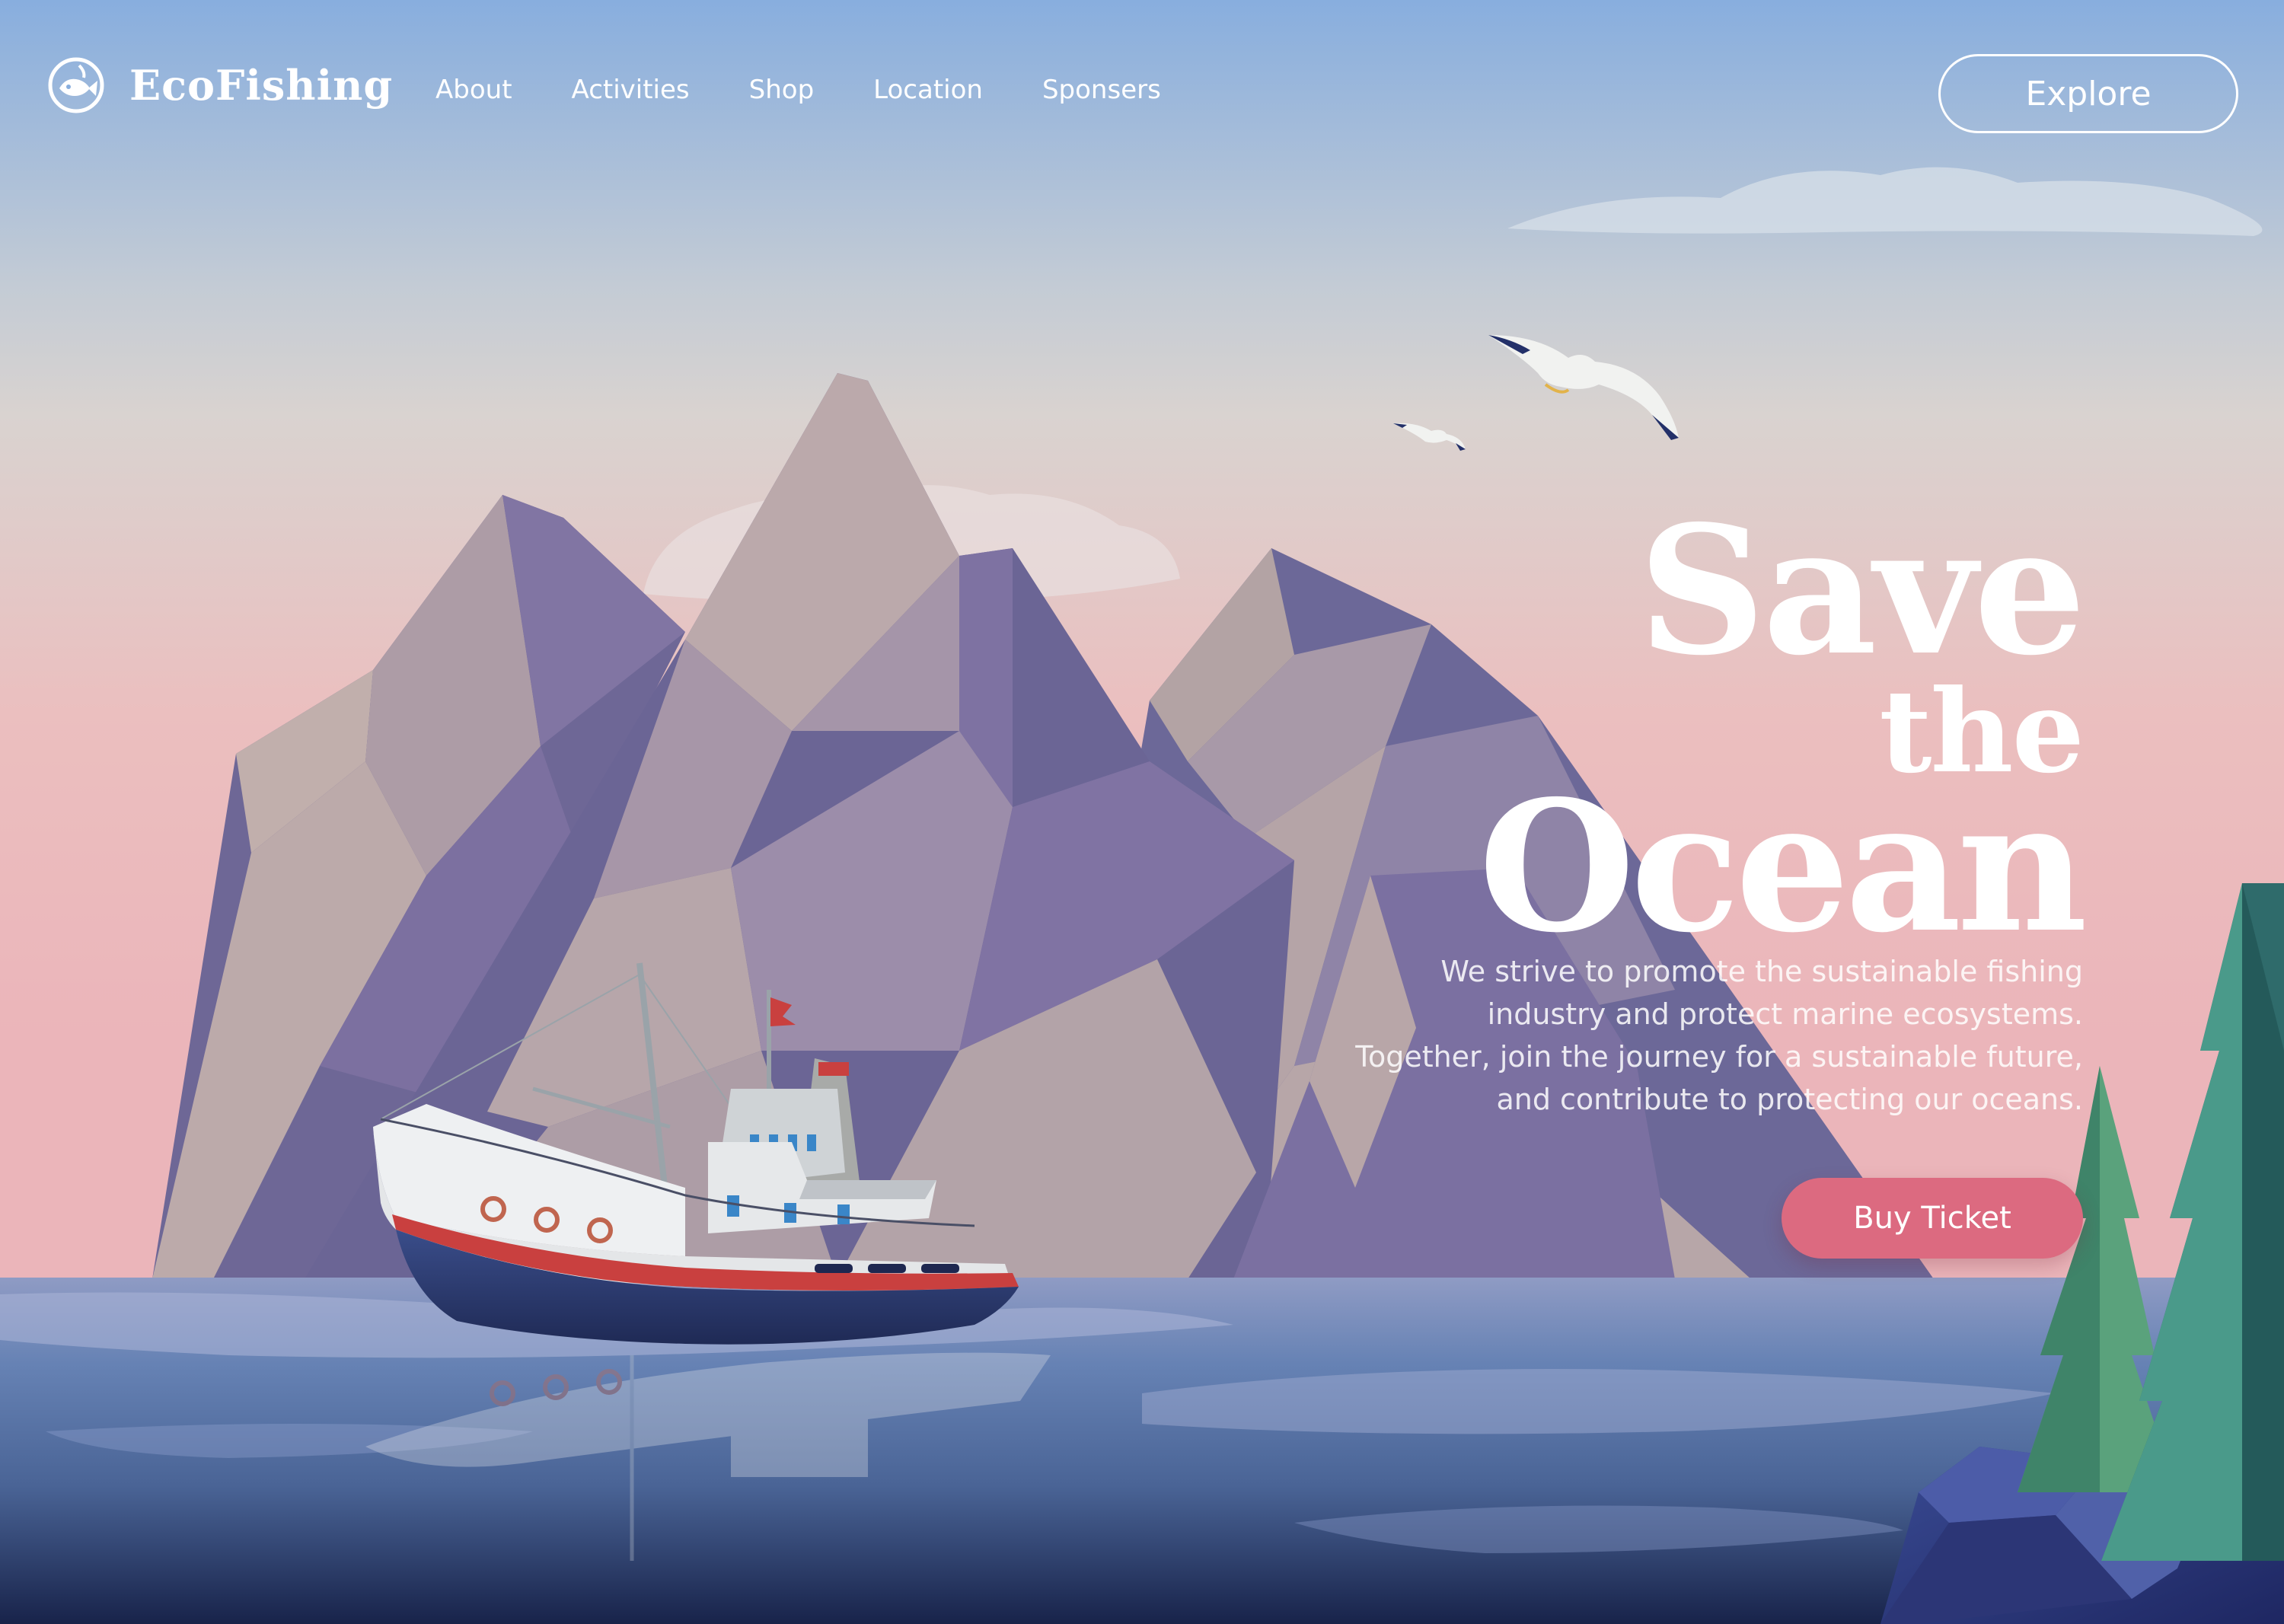 The width and height of the screenshot is (2284, 1624). I want to click on brand-name: EcoFishing, so click(261, 85).